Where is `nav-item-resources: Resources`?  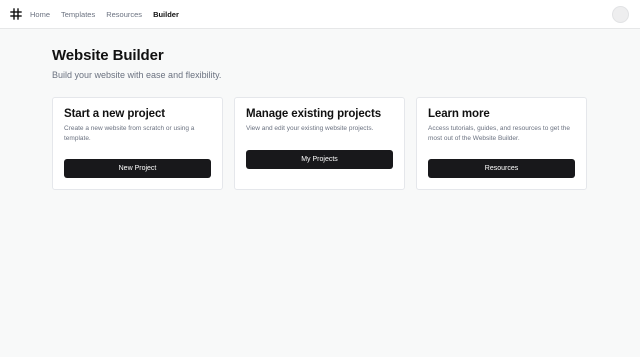 nav-item-resources: Resources is located at coordinates (124, 14).